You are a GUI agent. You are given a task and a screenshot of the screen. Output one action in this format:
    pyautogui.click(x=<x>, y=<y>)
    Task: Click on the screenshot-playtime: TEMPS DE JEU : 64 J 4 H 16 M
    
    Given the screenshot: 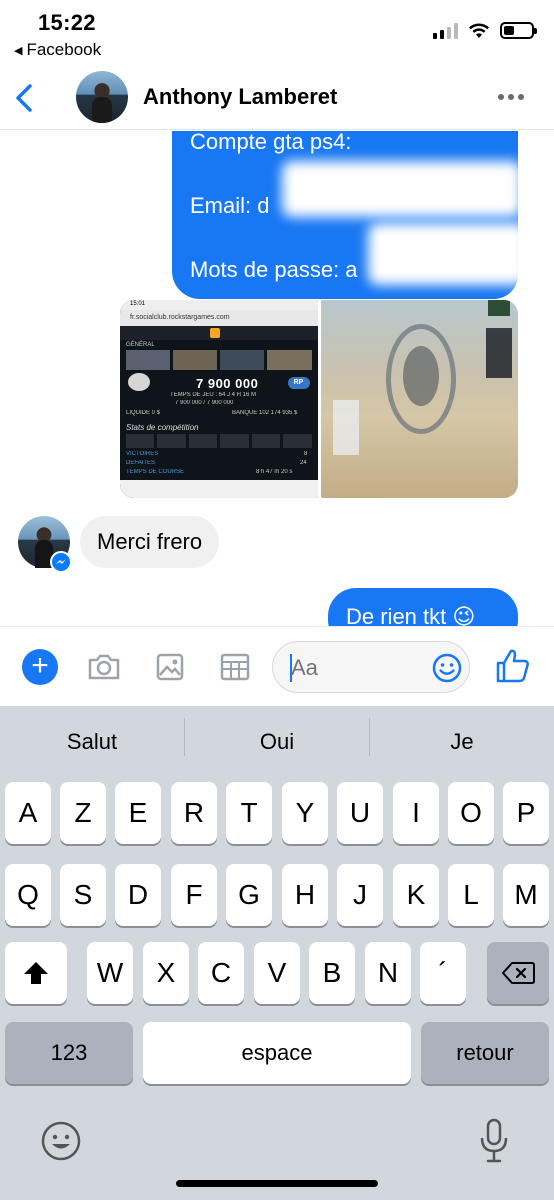 What is the action you would take?
    pyautogui.click(x=213, y=395)
    